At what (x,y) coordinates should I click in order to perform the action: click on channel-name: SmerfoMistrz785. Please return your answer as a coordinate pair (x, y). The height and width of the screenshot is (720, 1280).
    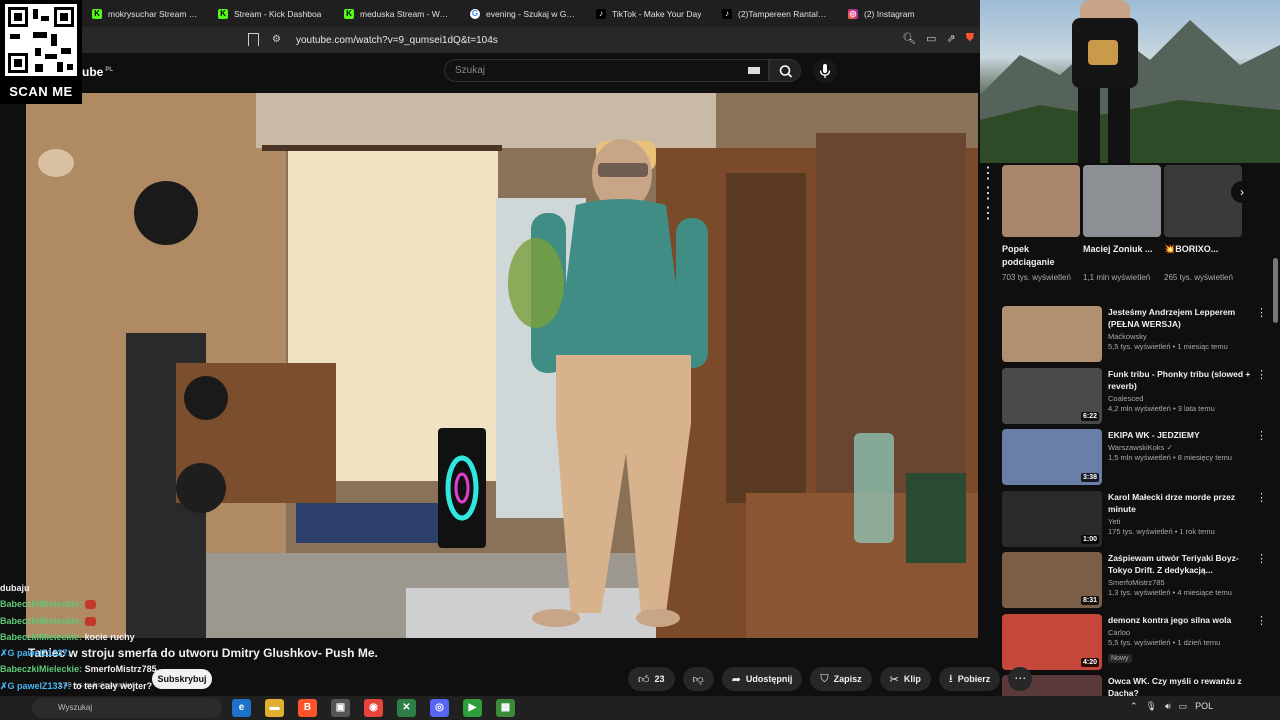
    Looking at the image, I should click on (1182, 582).